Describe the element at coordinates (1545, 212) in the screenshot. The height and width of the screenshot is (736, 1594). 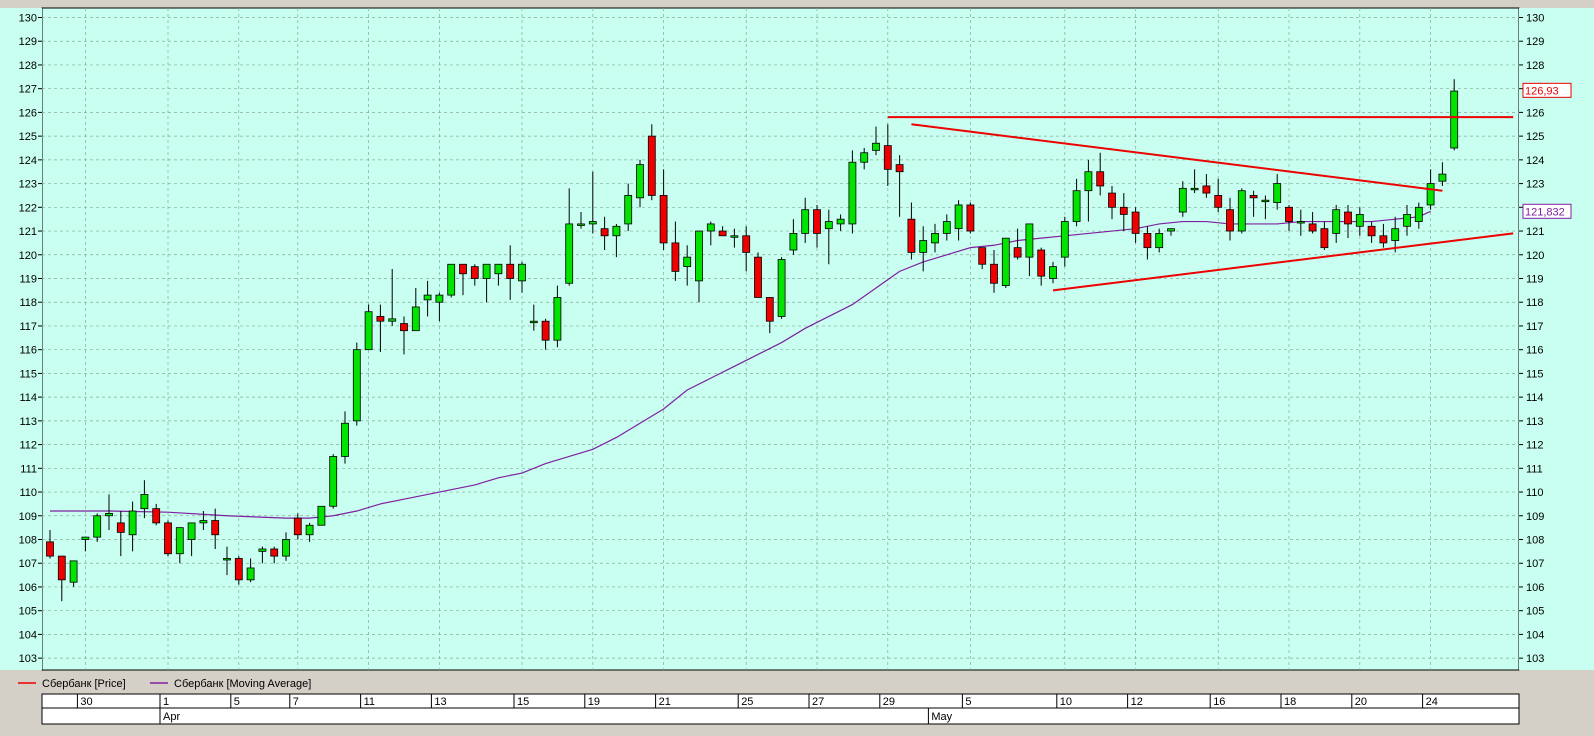
I see `ma-tag: 121,832` at that location.